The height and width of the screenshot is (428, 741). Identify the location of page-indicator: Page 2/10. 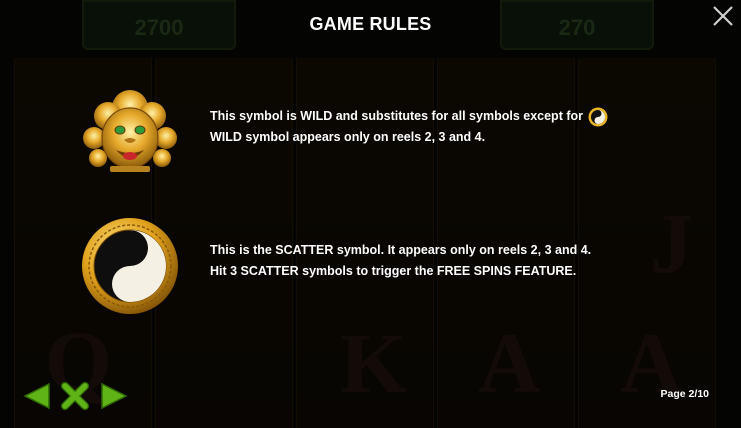
(684, 394).